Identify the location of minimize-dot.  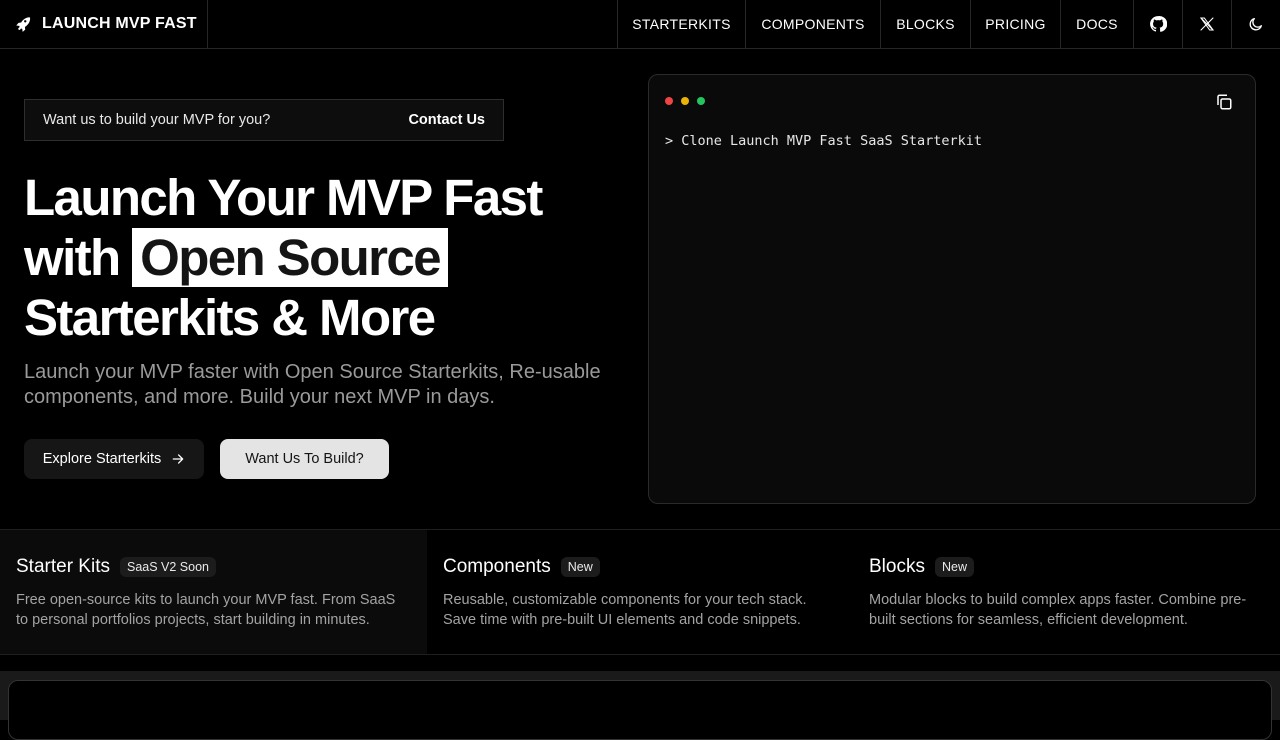
(685, 101).